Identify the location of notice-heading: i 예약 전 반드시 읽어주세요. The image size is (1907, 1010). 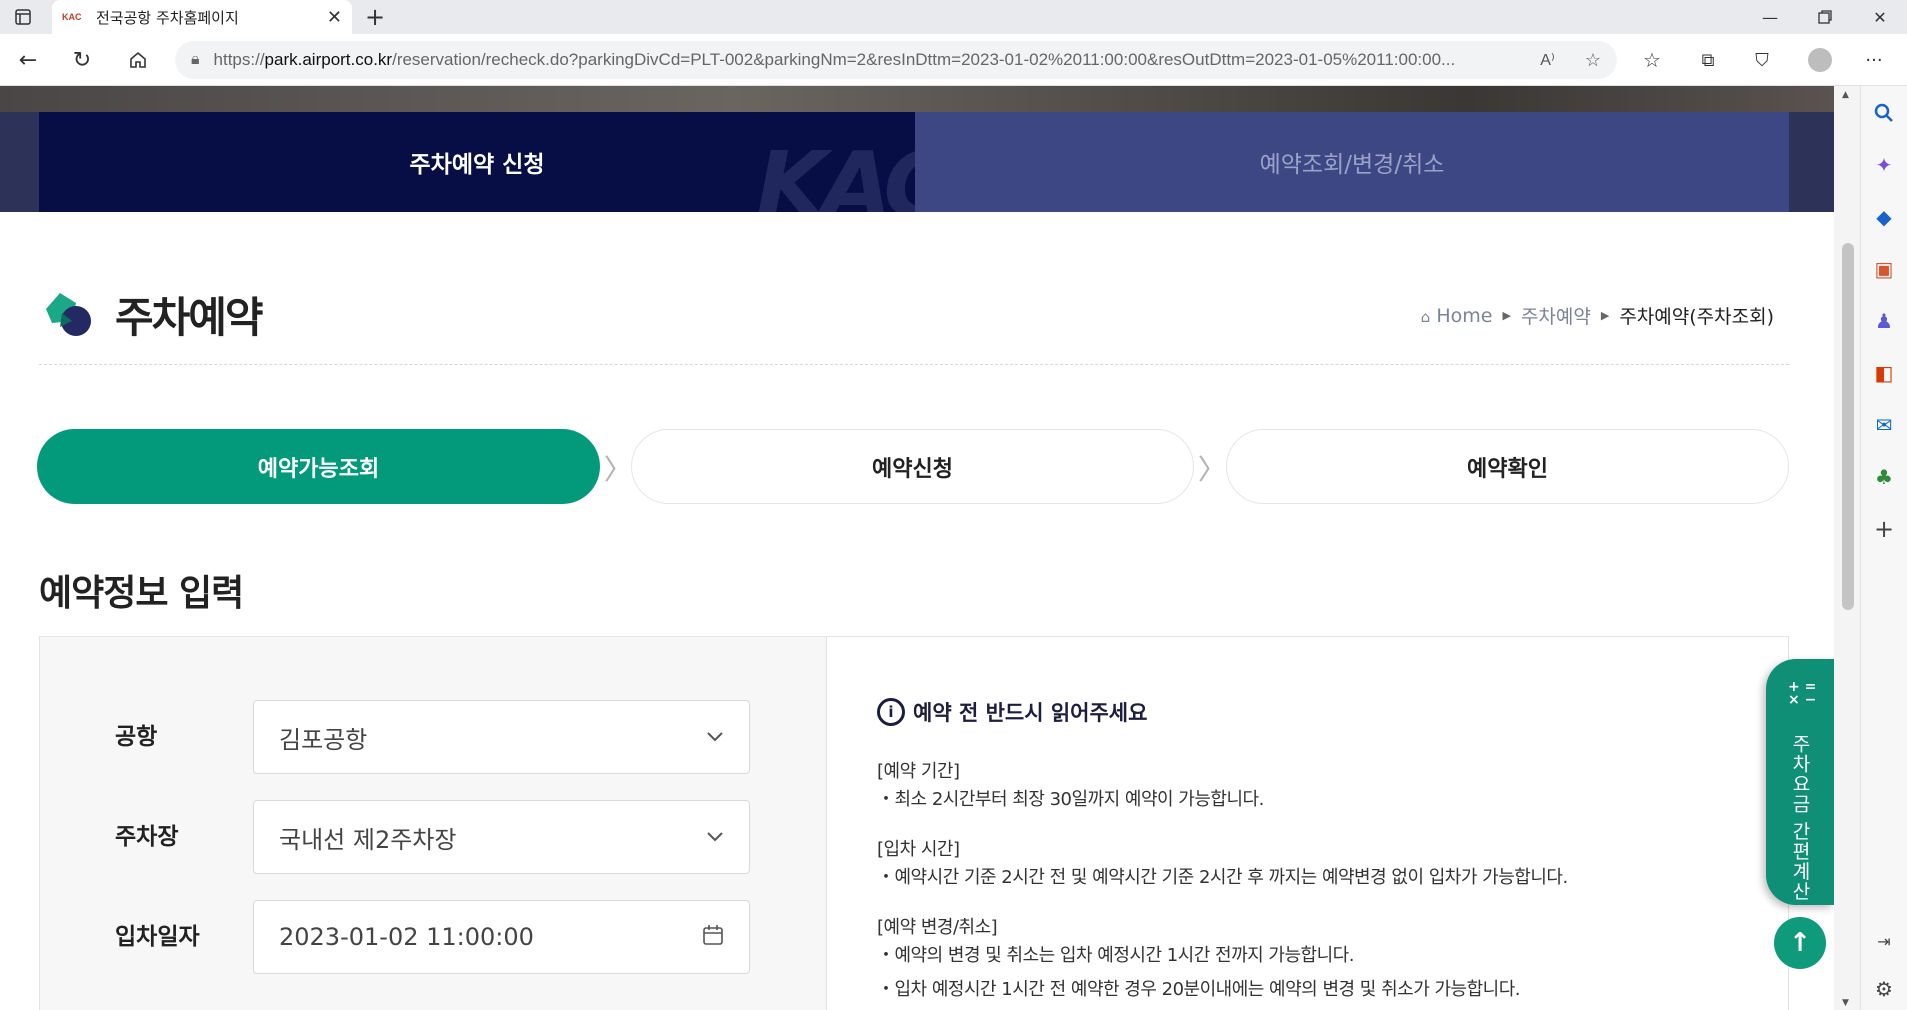
(1012, 712).